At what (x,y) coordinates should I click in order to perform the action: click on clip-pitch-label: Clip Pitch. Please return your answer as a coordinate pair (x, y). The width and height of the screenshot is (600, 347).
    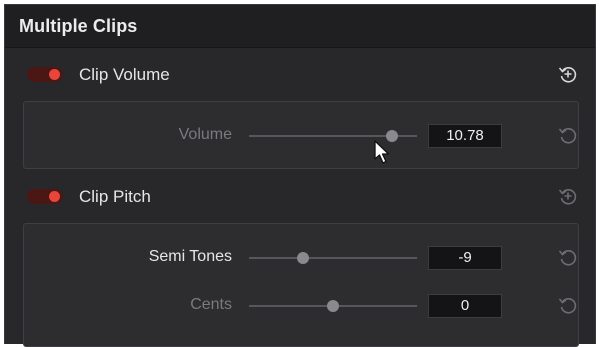
    Looking at the image, I should click on (115, 196).